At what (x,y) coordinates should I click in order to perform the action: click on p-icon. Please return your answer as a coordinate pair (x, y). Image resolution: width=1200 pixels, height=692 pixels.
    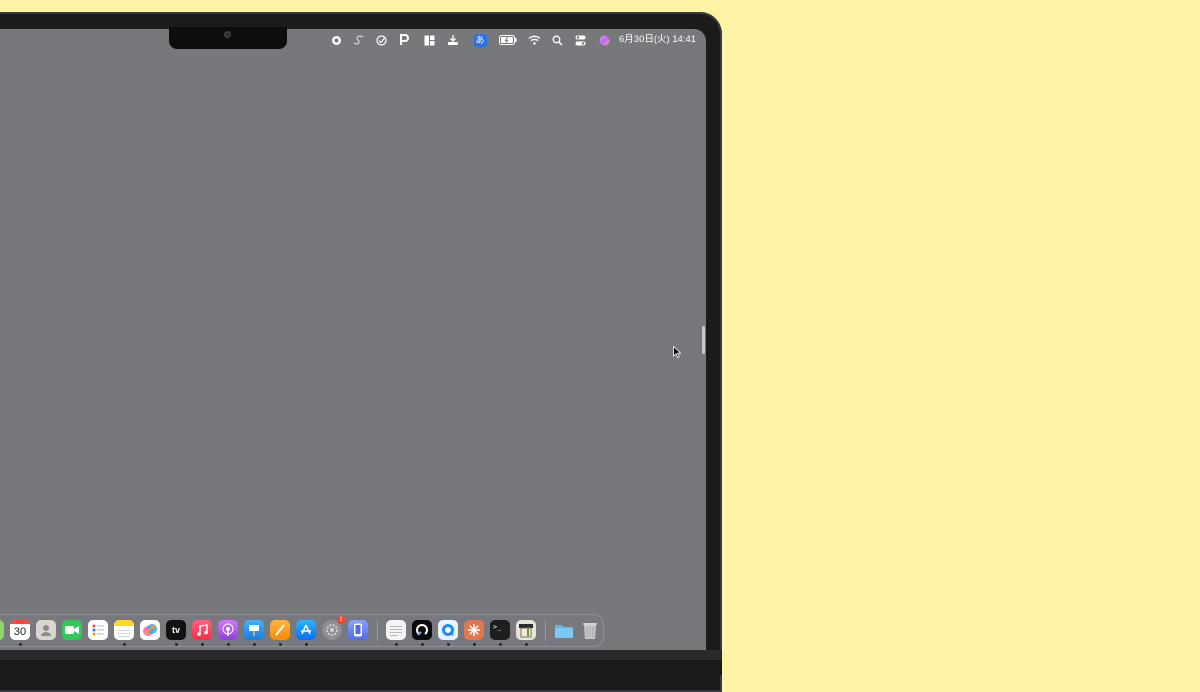
    Looking at the image, I should click on (404, 40).